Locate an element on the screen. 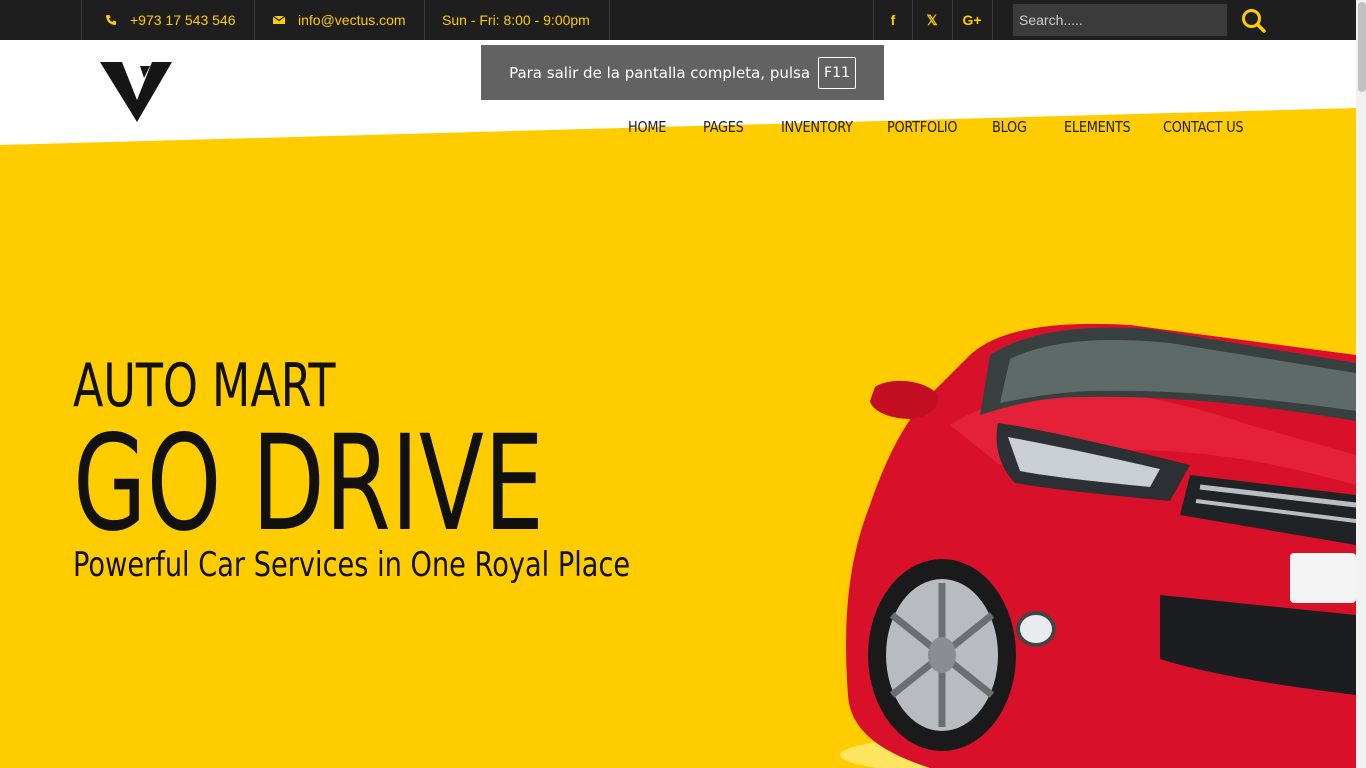 Image resolution: width=1366 pixels, height=768 pixels. google-plus-link: G+ is located at coordinates (972, 20).